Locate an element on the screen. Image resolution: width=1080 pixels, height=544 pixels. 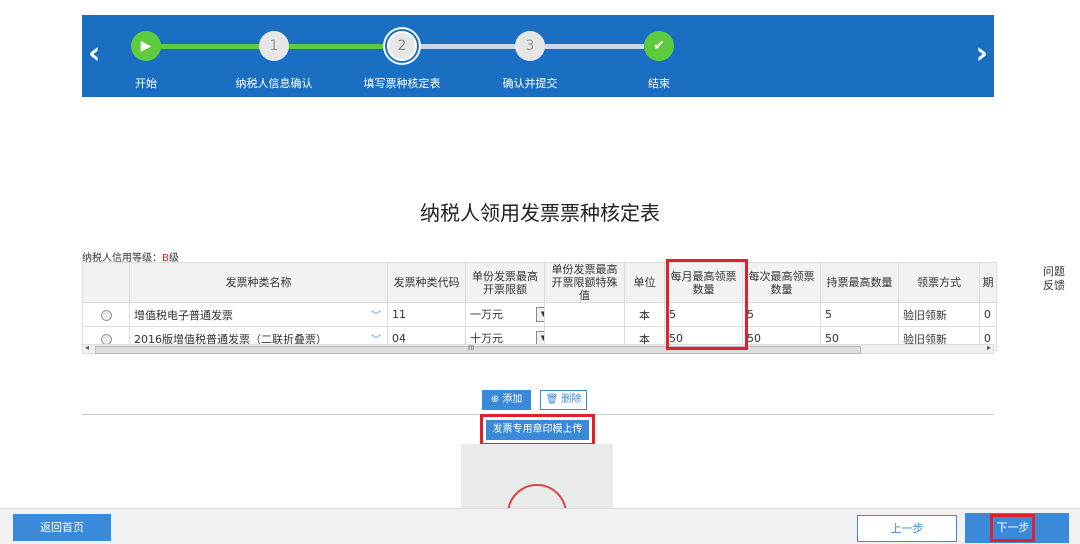
each-value: 5 is located at coordinates (781, 314).